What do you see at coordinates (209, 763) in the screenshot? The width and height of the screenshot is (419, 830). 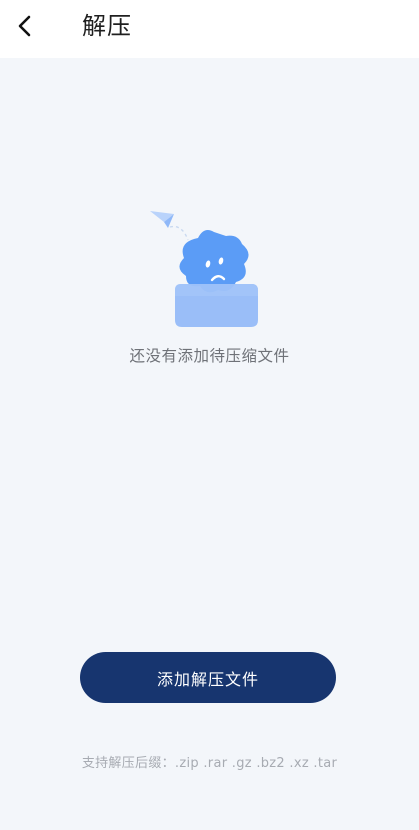 I see `supported-formats-hint: 支持解压后缀：.zip .rar .gz .bz2 .xz .tar` at bounding box center [209, 763].